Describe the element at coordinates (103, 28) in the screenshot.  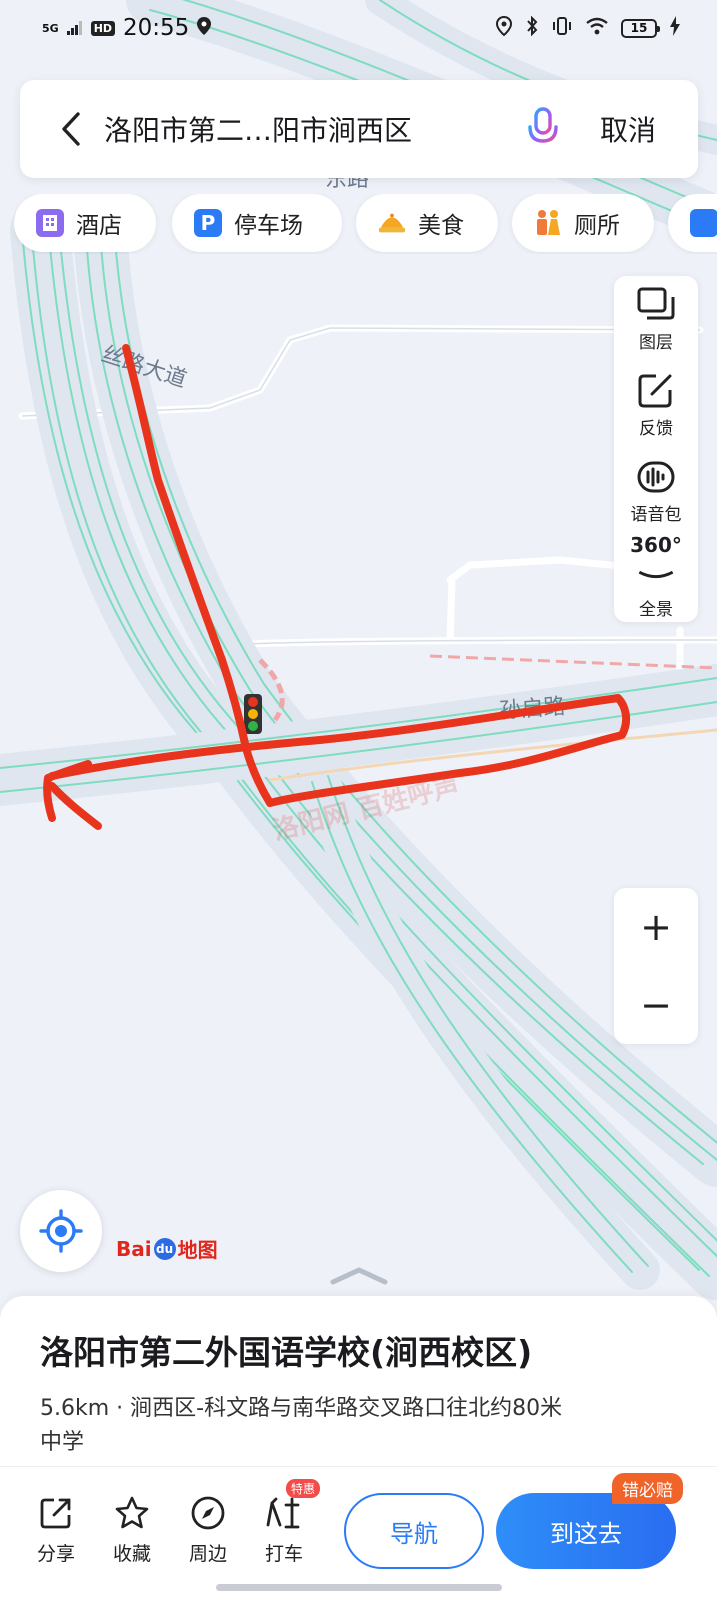
I see `hd-badge: HD` at that location.